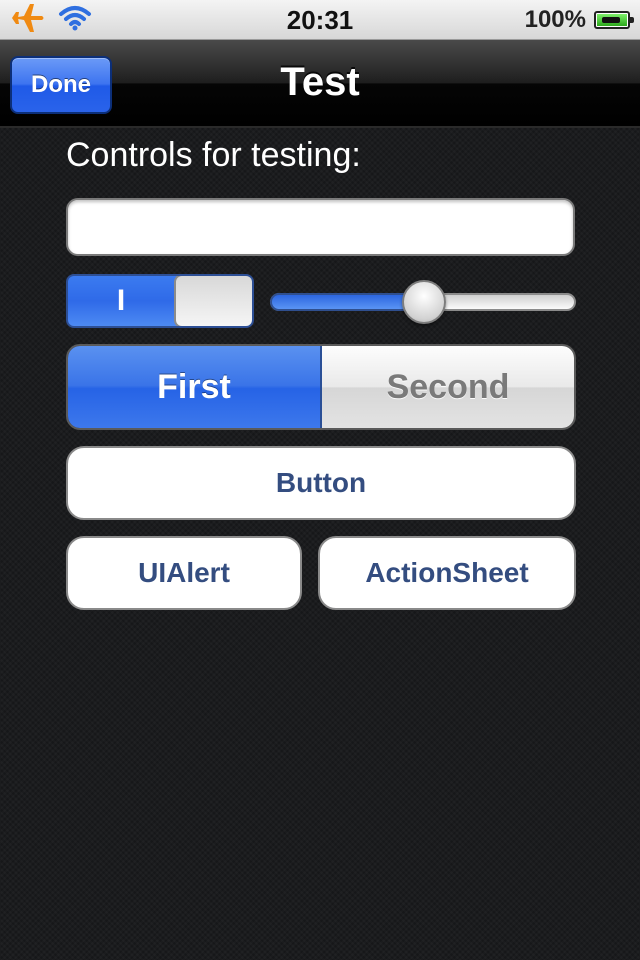  Describe the element at coordinates (320, 227) in the screenshot. I see `text-field` at that location.